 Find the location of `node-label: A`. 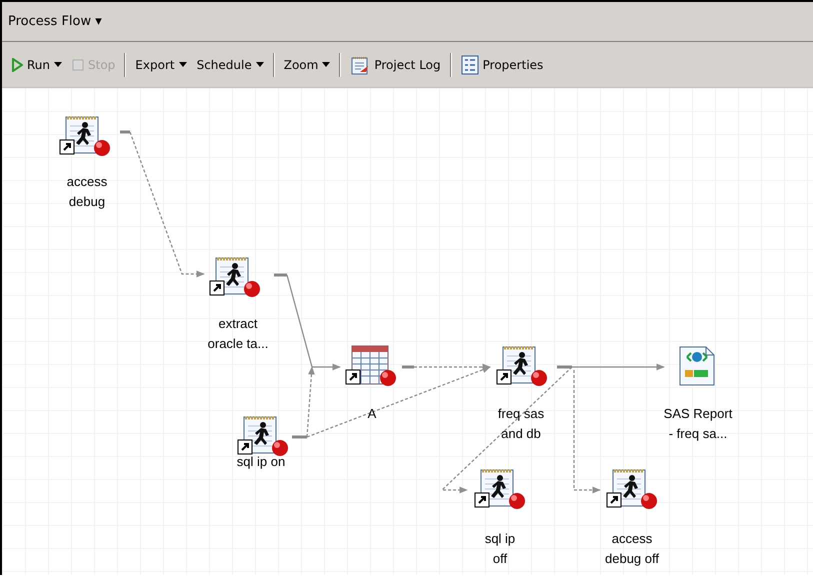

node-label: A is located at coordinates (372, 414).